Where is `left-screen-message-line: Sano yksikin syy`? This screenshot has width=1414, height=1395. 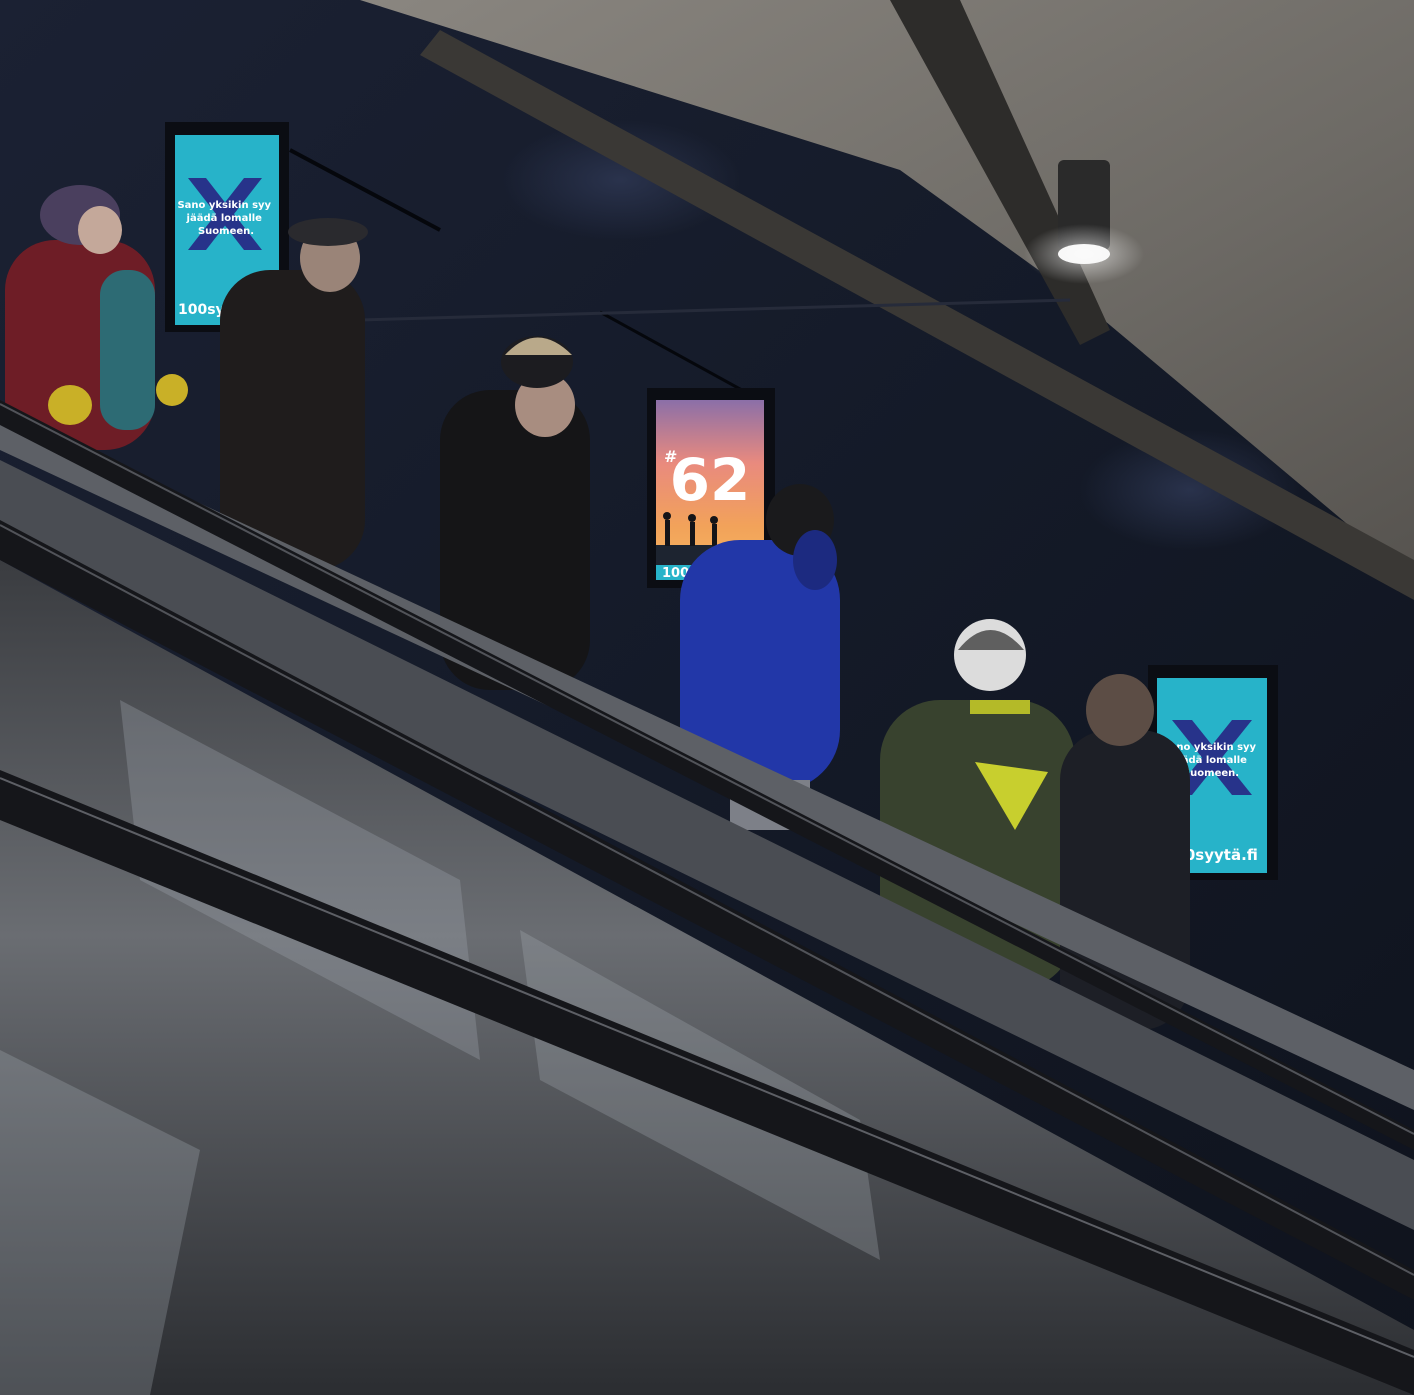
left-screen-message-line: Sano yksikin syy is located at coordinates (224, 205).